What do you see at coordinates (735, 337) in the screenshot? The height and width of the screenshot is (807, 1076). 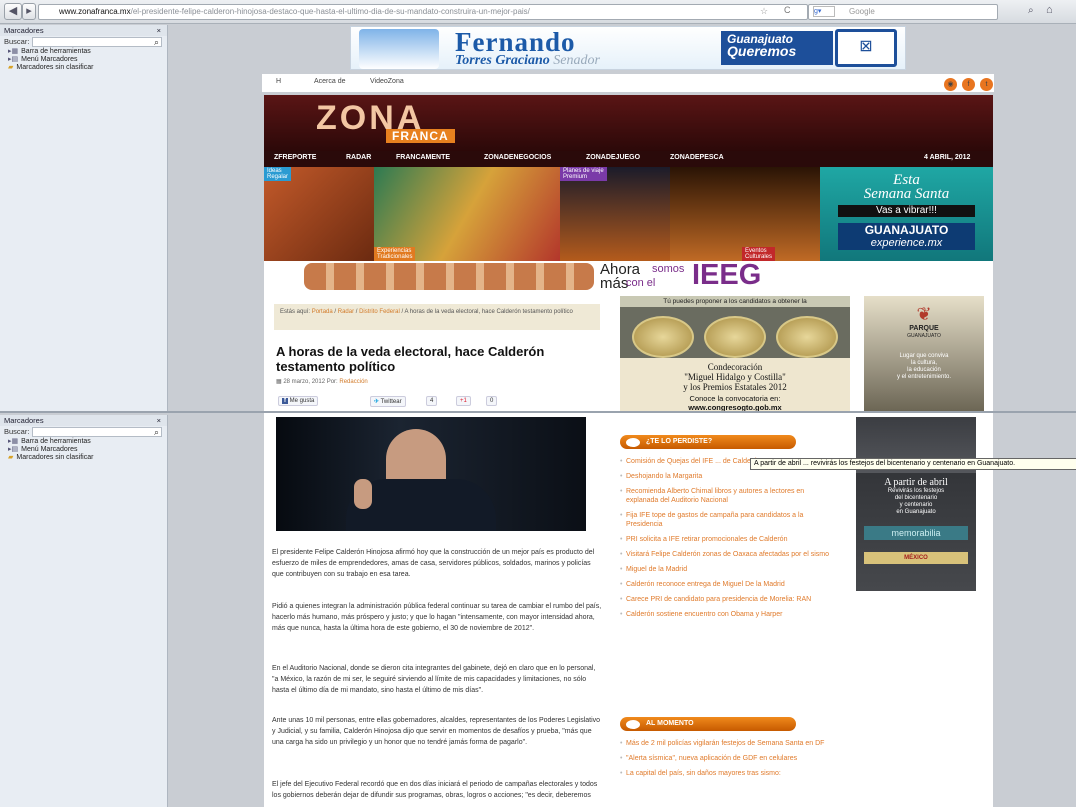 I see `medals-image` at bounding box center [735, 337].